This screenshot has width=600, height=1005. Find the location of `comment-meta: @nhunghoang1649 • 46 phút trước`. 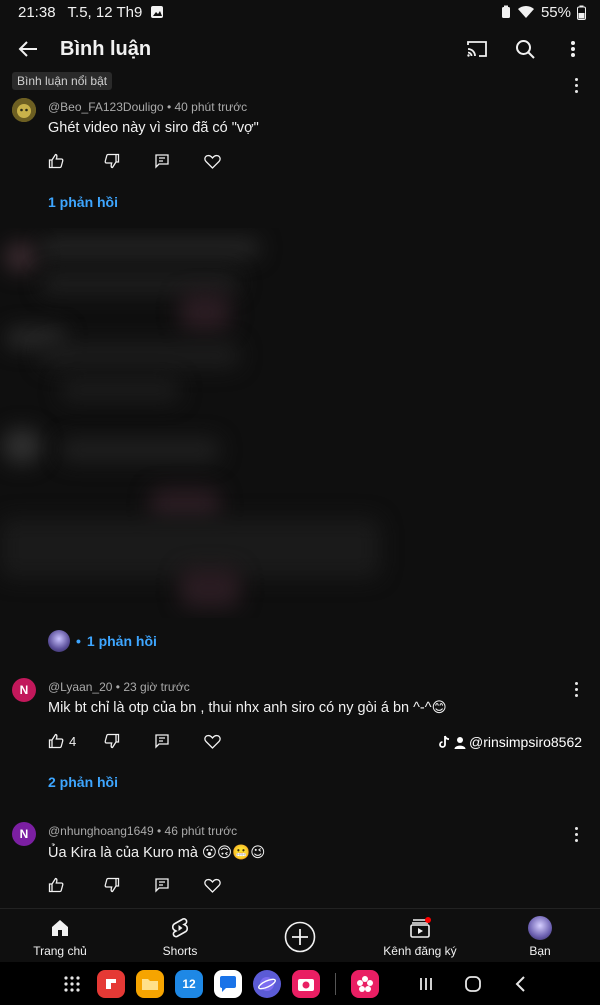

comment-meta: @nhunghoang1649 • 46 phút trước is located at coordinates (143, 831).